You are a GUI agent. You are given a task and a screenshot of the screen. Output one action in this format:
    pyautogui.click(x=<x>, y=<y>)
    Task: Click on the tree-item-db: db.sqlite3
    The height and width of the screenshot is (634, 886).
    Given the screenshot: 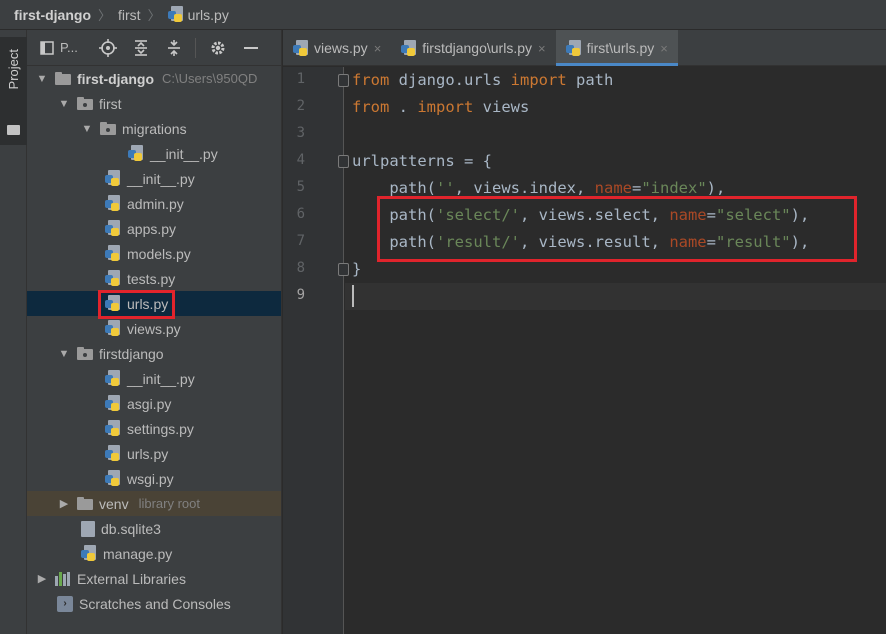 What is the action you would take?
    pyautogui.click(x=154, y=528)
    